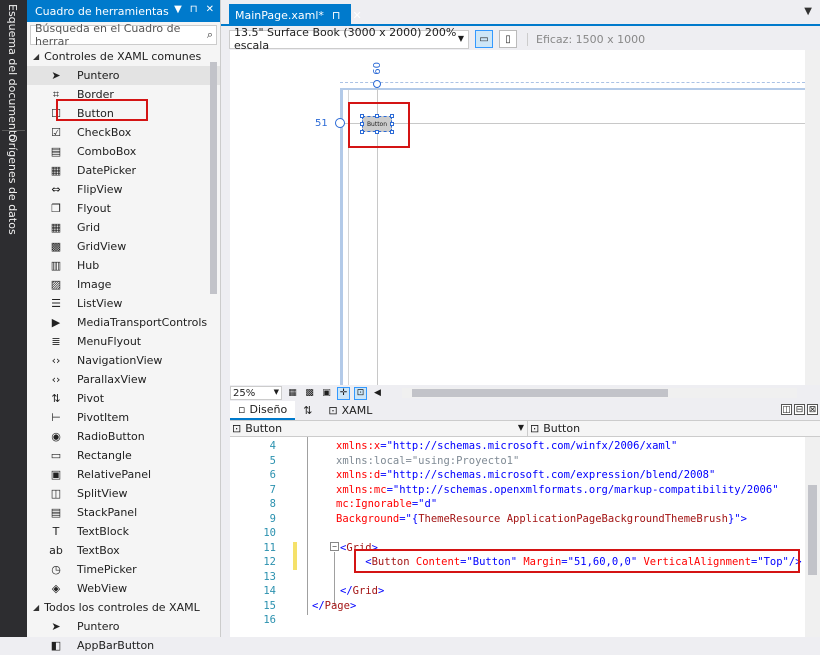 This screenshot has height=655, width=820. What do you see at coordinates (484, 39) in the screenshot?
I see `landscape-orientation-button: ▭` at bounding box center [484, 39].